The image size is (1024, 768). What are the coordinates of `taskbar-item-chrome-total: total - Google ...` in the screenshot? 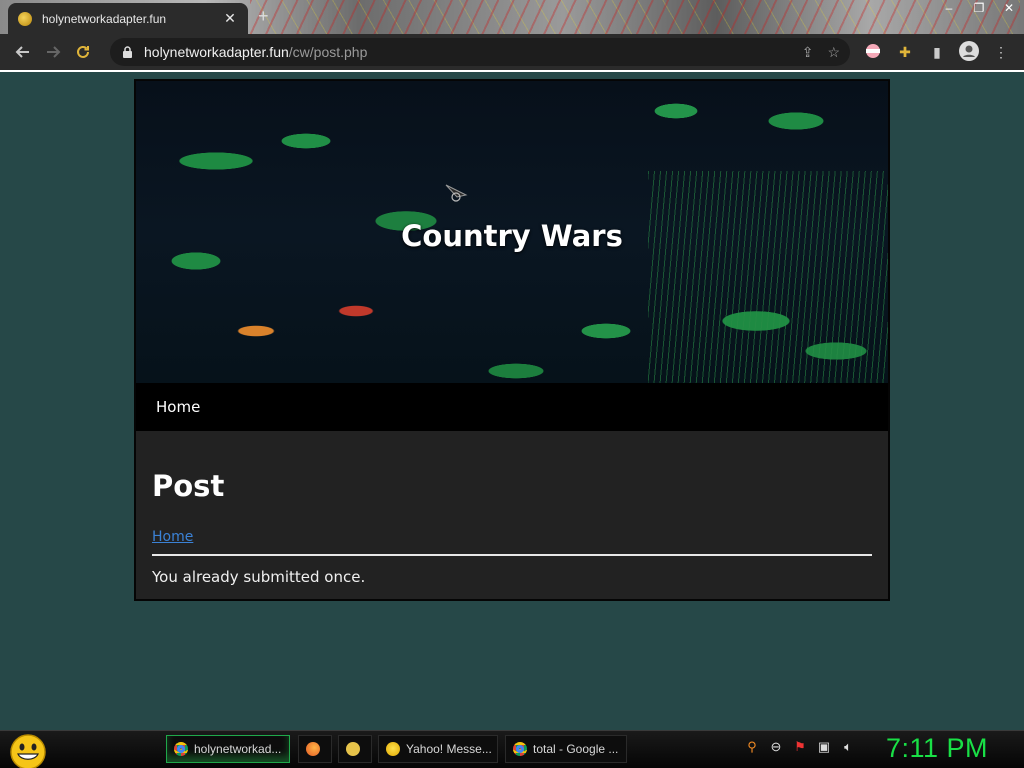 It's located at (566, 749).